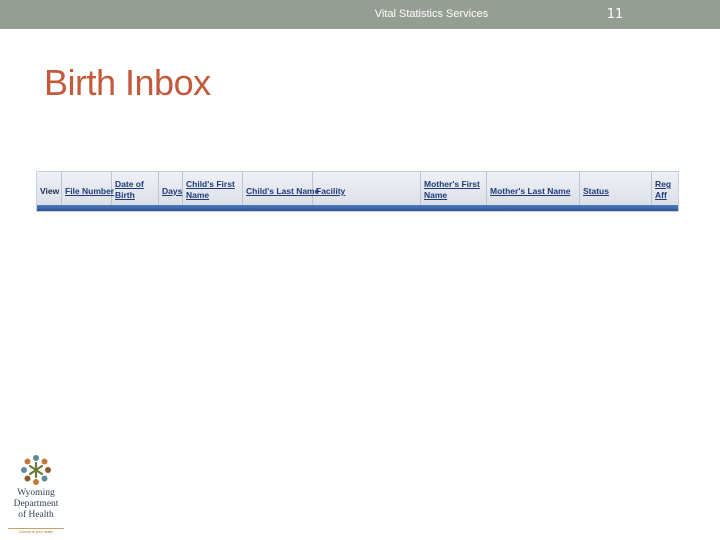  I want to click on logo-tagline: Commit to your health, so click(36, 532).